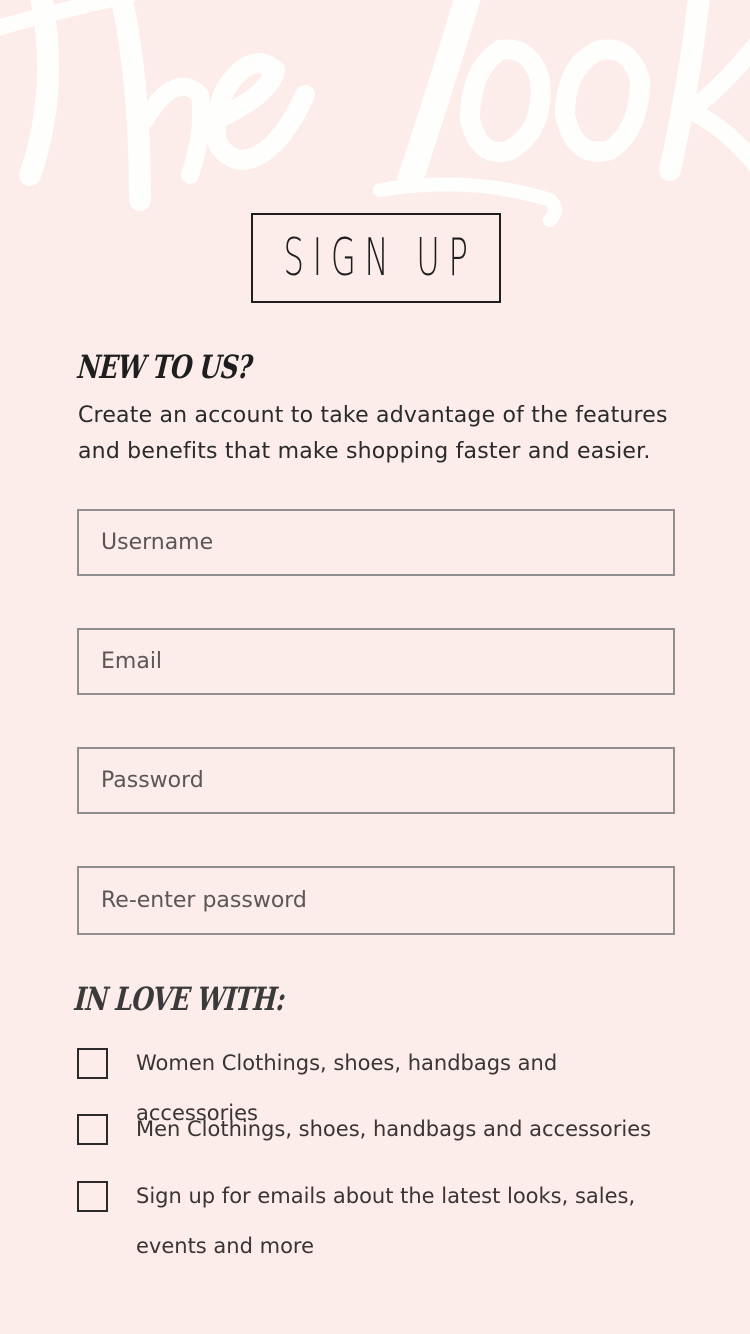 The height and width of the screenshot is (1334, 750). I want to click on emails-checkbox, so click(92, 1196).